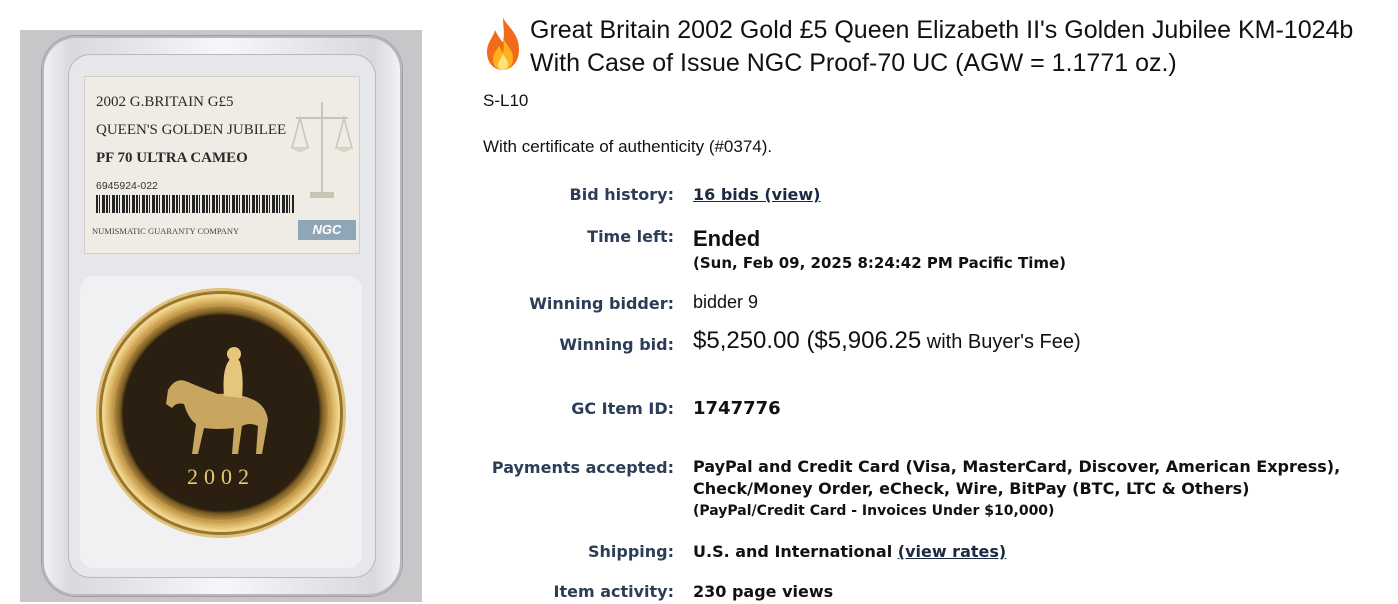 This screenshot has height=604, width=1398. Describe the element at coordinates (726, 302) in the screenshot. I see `winning-bidder-value: bidder 9` at that location.